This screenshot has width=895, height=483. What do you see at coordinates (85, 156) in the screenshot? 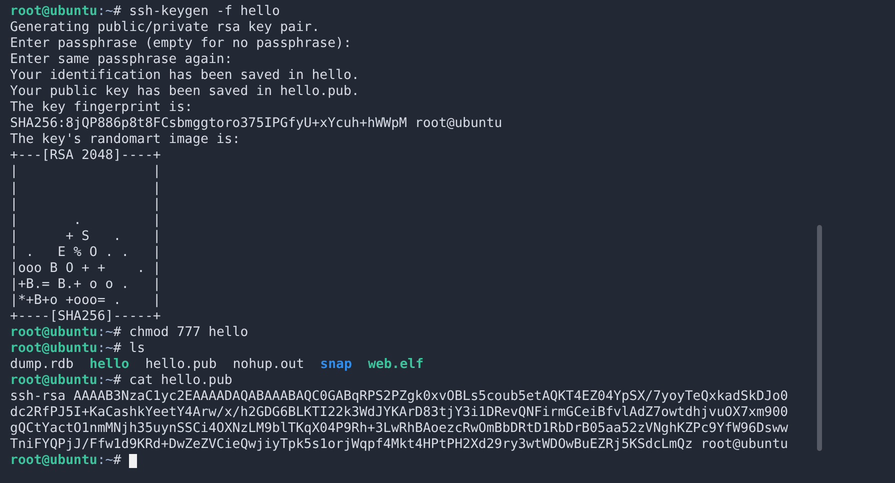
I see `output-line: +---[RSA 2048]----+` at bounding box center [85, 156].